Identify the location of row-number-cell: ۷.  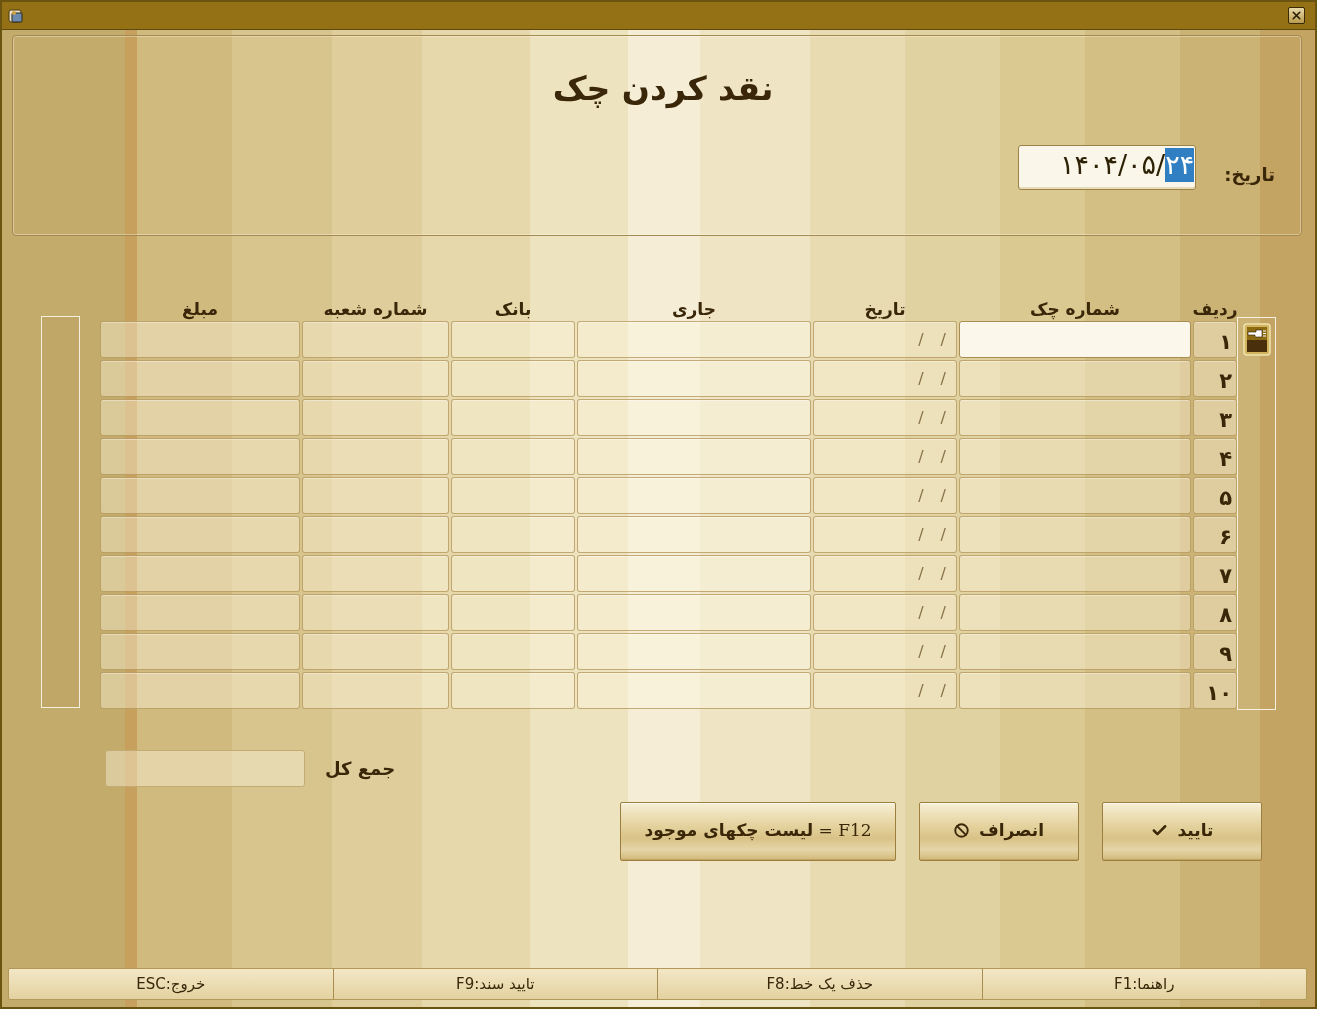
(1215, 573).